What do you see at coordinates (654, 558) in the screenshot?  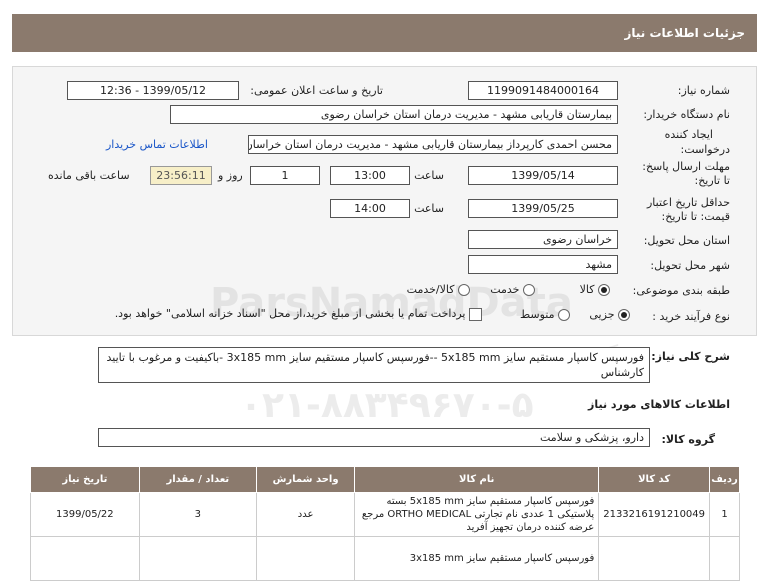 I see `cell-code` at bounding box center [654, 558].